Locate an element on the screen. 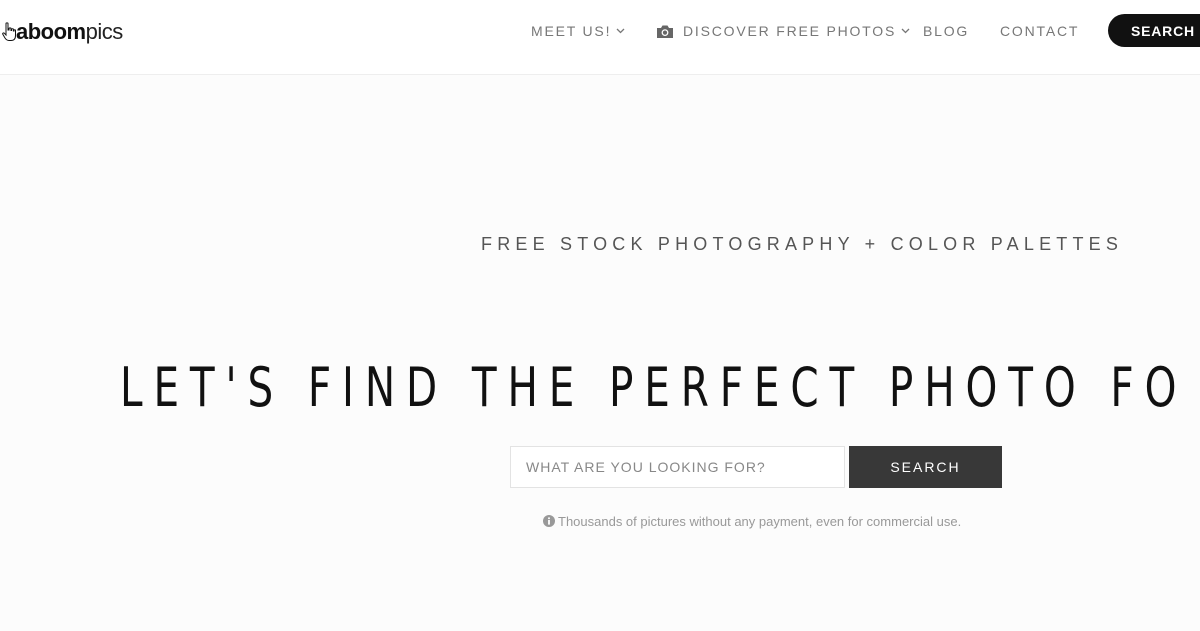 This screenshot has height=631, width=1200. site-logo: aboom pics is located at coordinates (62, 32).